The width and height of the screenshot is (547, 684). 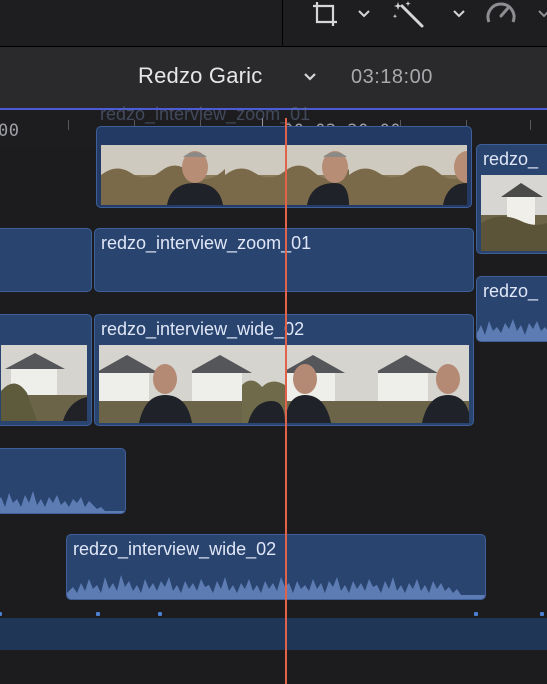 What do you see at coordinates (203, 329) in the screenshot?
I see `clip-label-wide-02-video: redzo_interview_wide_02` at bounding box center [203, 329].